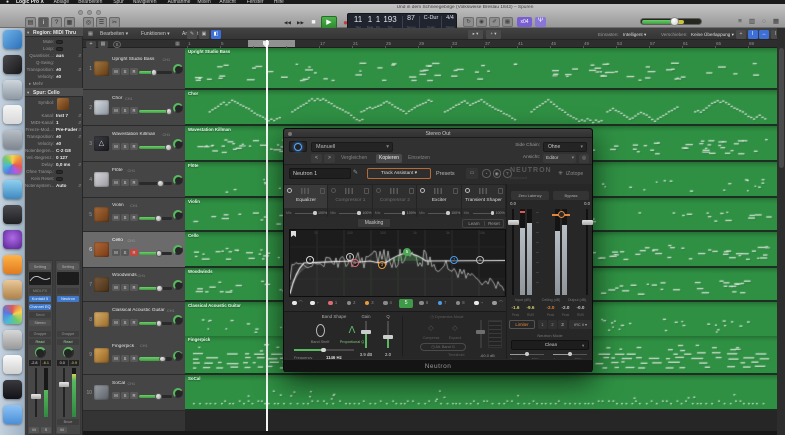  I want to click on presets-label: Presets, so click(445, 174).